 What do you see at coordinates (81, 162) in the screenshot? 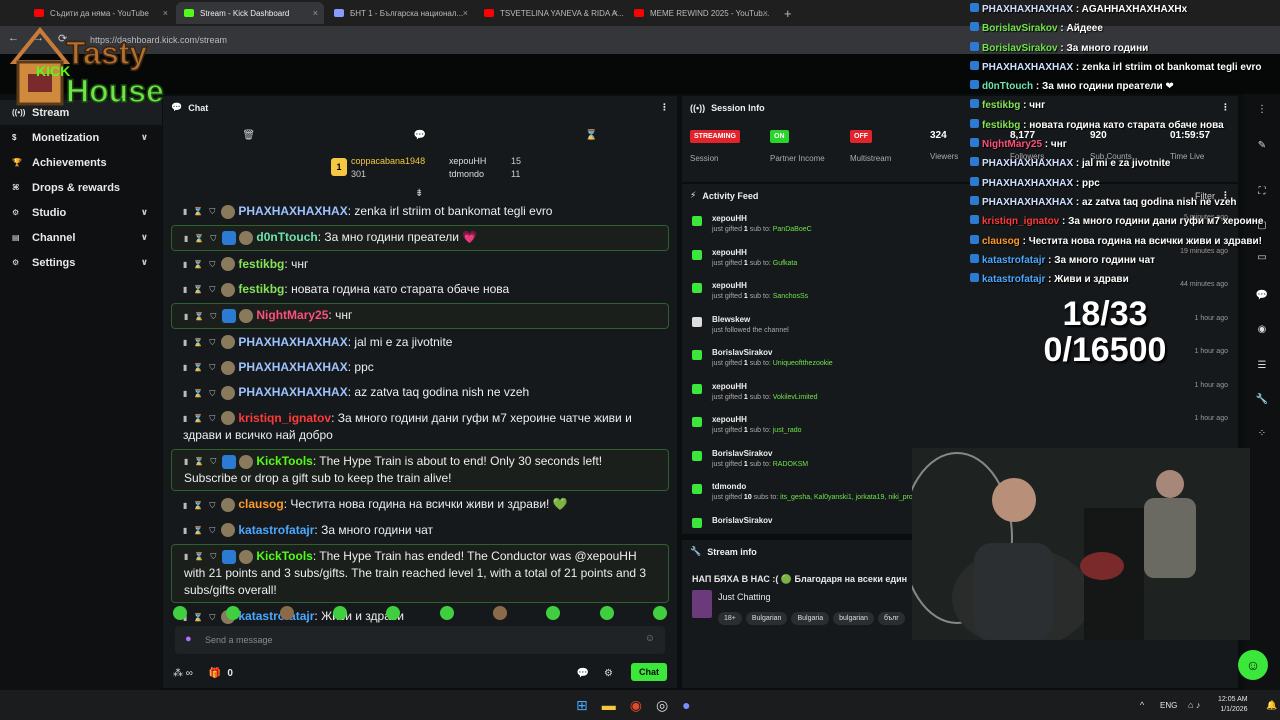
I see `sidebar-item-achievements: 🏆 Achievements` at bounding box center [81, 162].